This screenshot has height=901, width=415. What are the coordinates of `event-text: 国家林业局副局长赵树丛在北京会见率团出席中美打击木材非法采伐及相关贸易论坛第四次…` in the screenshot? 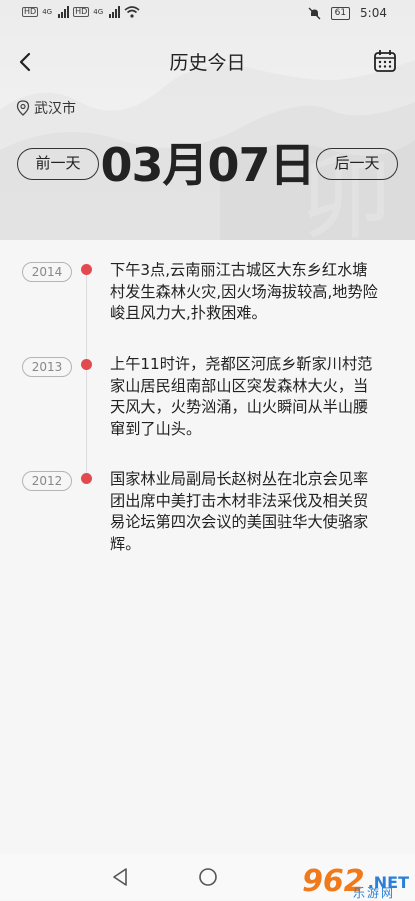 It's located at (239, 511).